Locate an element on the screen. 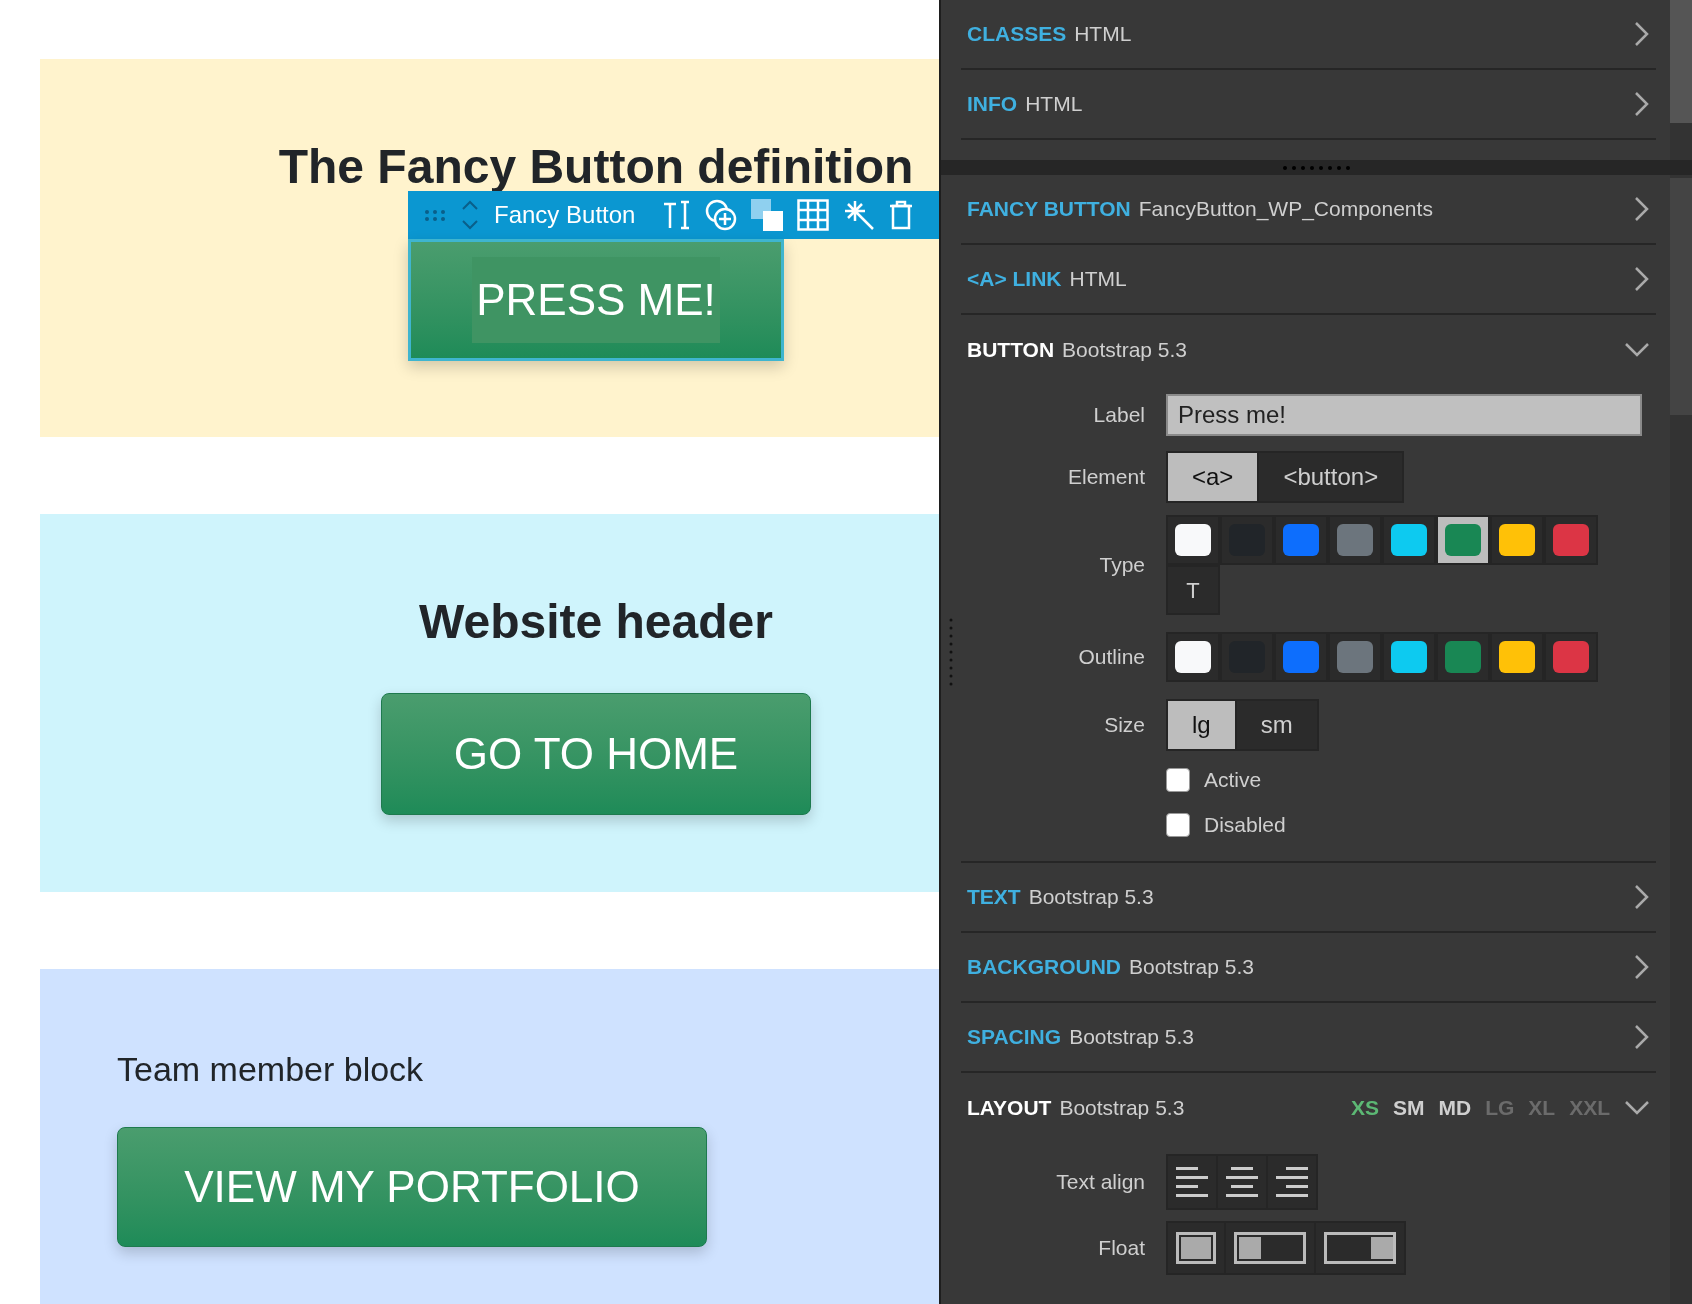  section-category: LAYOUT is located at coordinates (1009, 1108).